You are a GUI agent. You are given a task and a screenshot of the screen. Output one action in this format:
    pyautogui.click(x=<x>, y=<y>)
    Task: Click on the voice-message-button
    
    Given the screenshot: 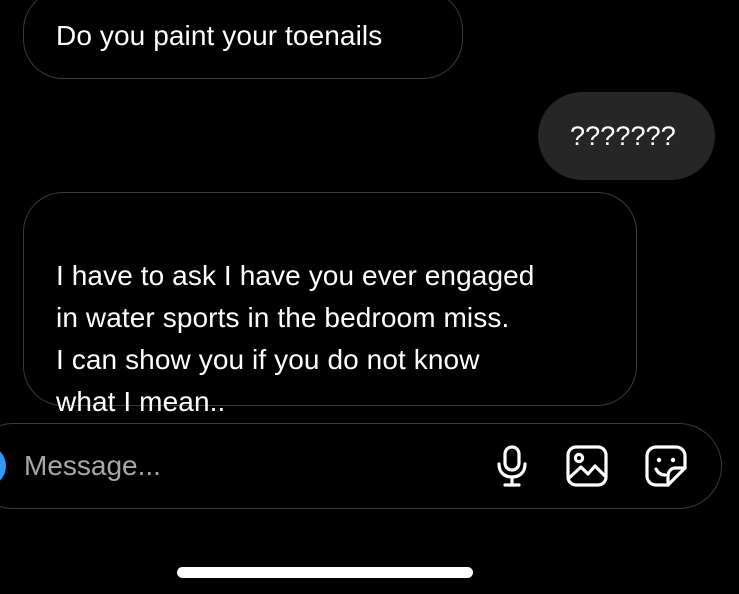 What is the action you would take?
    pyautogui.click(x=512, y=466)
    